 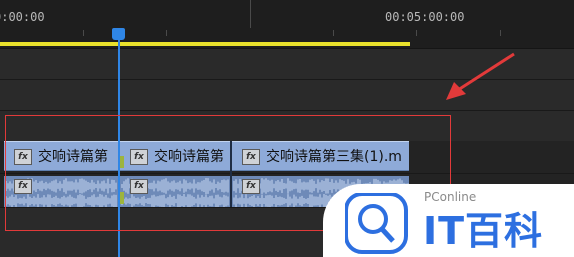 I want to click on timecode-mid: 00:05:00:00, so click(x=425, y=17).